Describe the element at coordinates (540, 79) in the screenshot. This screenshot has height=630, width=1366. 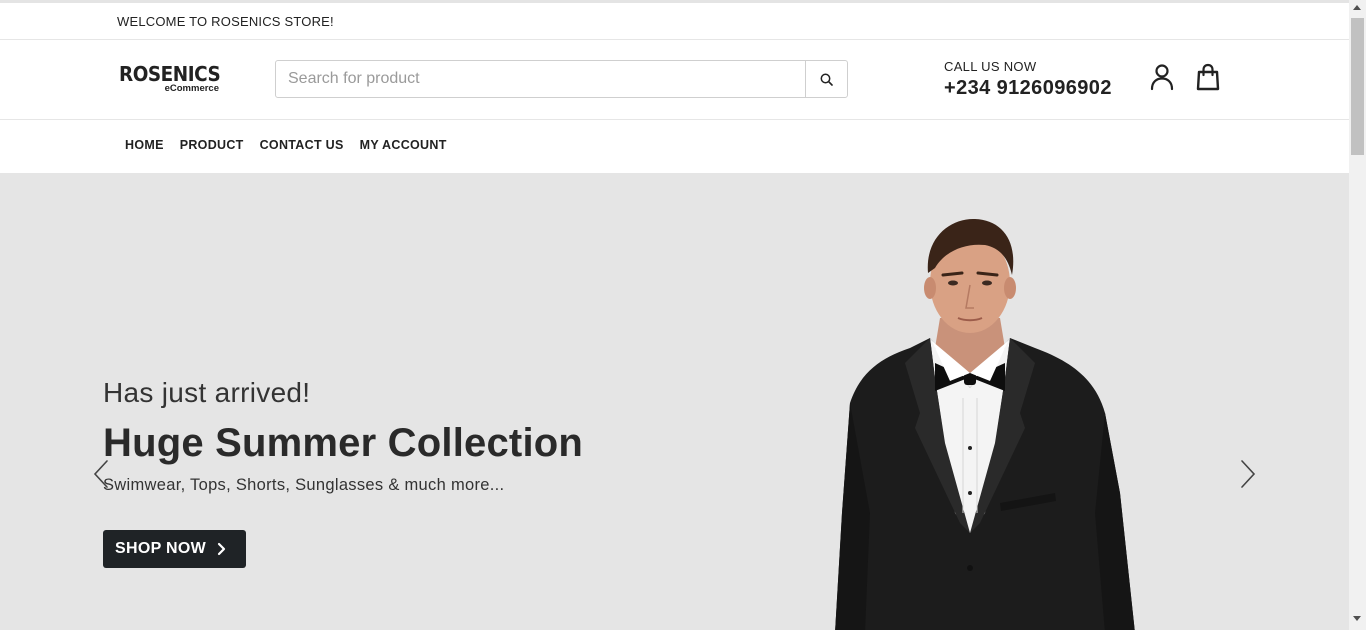
I see `search-input` at that location.